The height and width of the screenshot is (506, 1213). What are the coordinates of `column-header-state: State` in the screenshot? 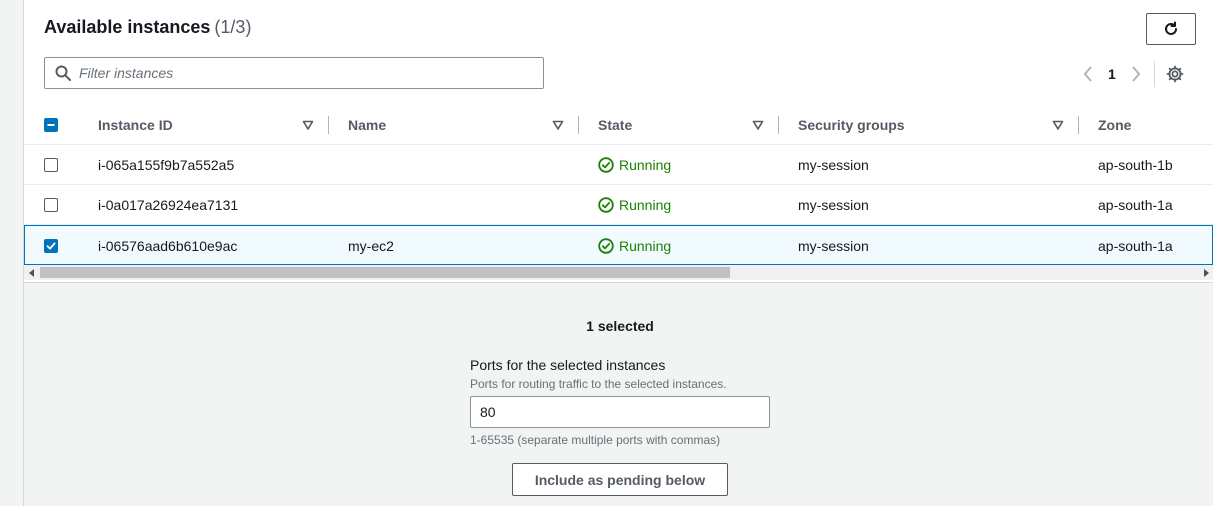 It's located at (615, 125).